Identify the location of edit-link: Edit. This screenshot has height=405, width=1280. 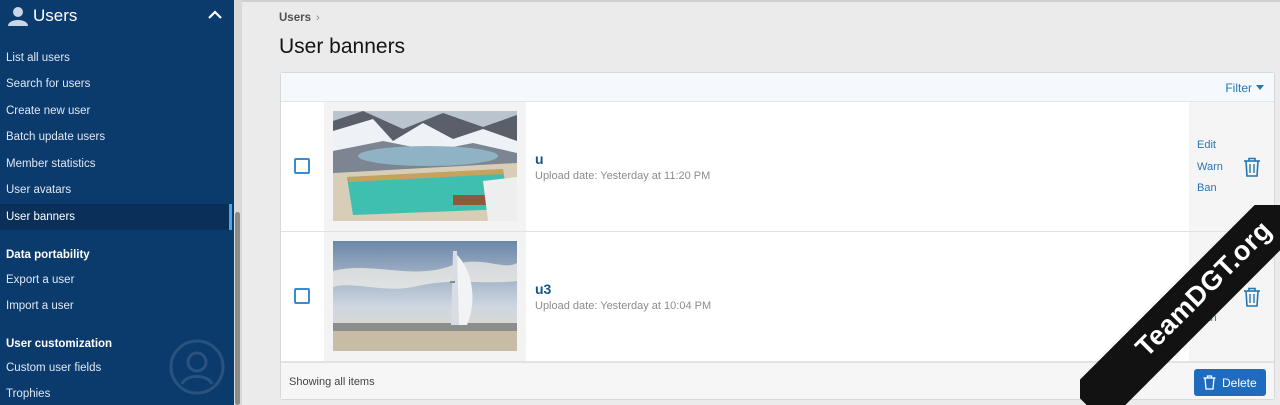
(1206, 145).